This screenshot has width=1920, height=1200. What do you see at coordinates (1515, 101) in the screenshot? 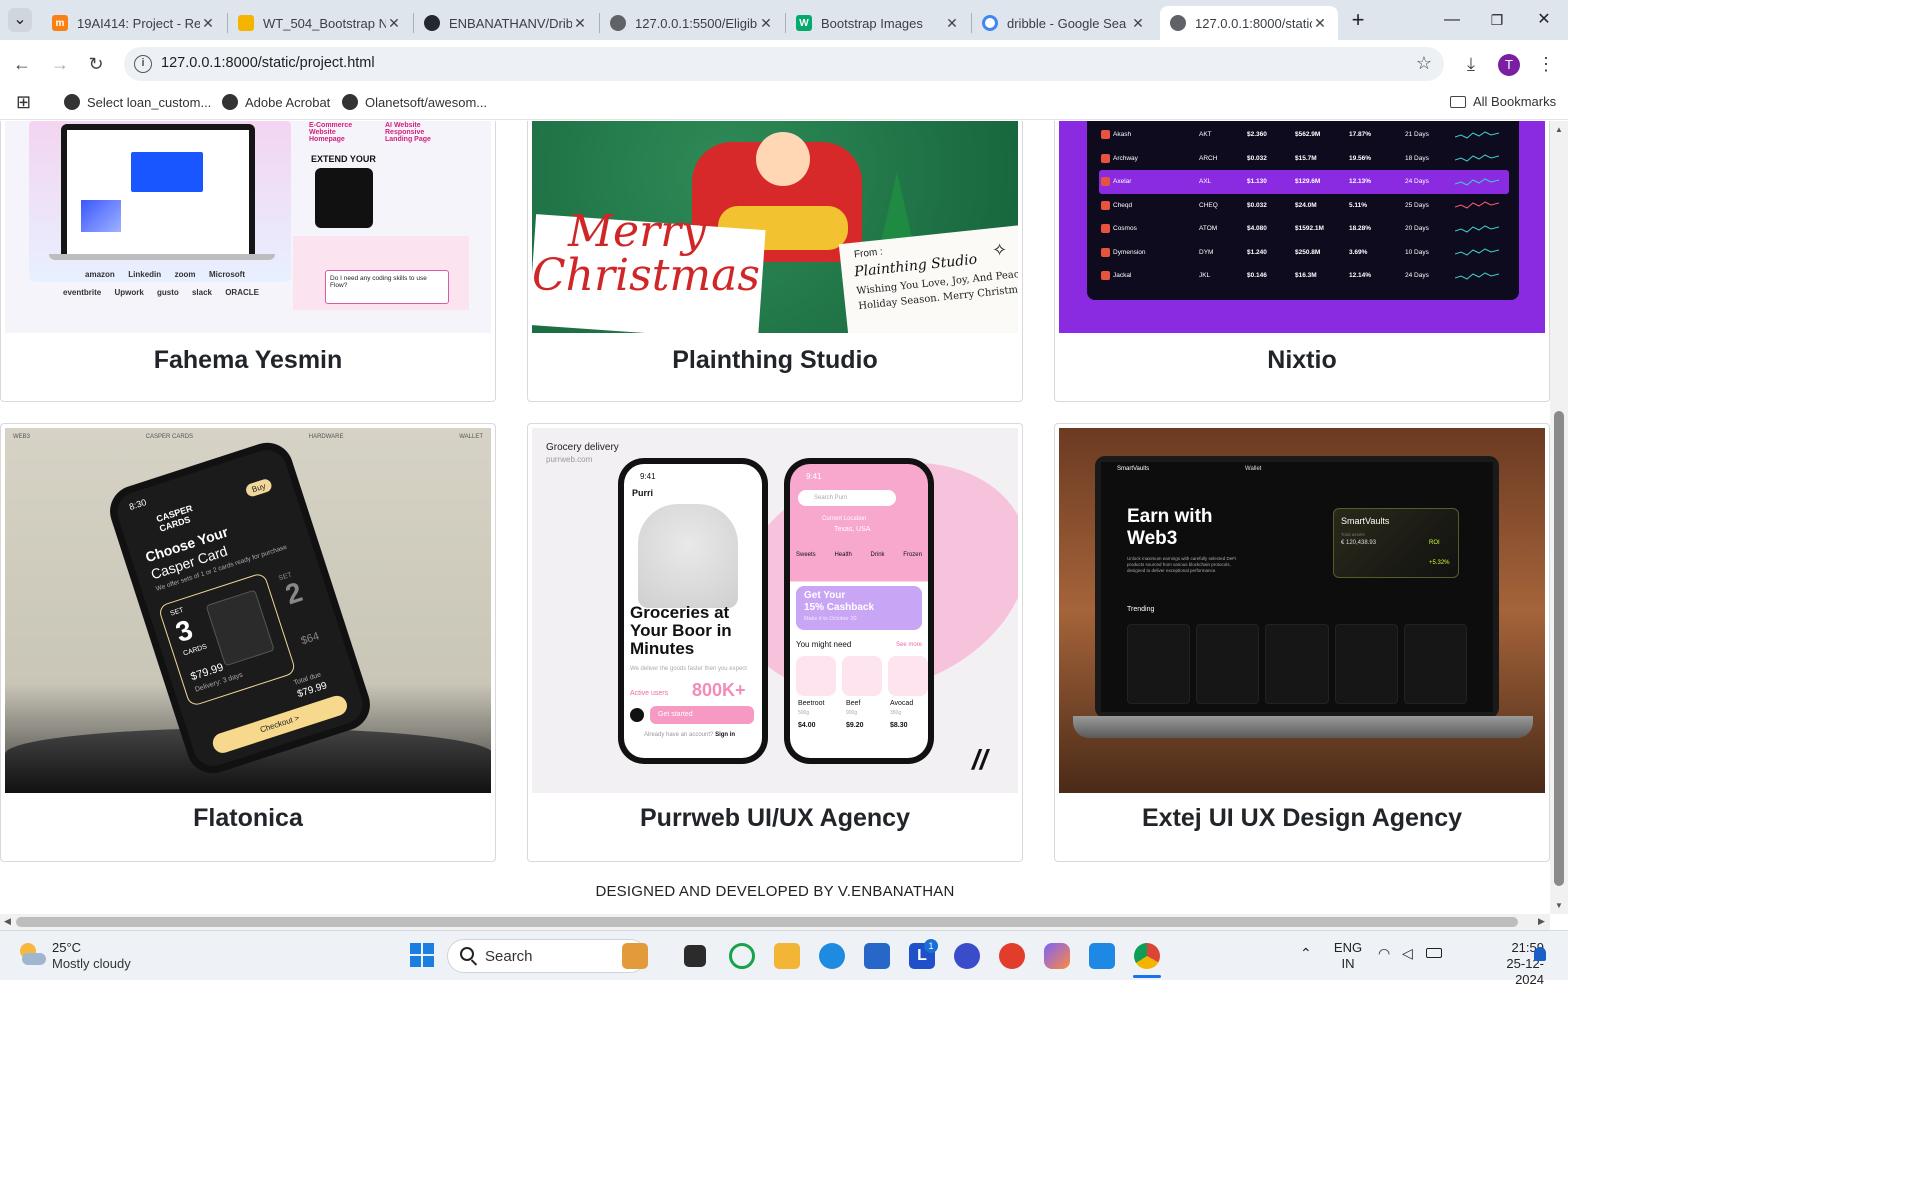
I see `all-bookmarks-label: All Bookmarks` at bounding box center [1515, 101].